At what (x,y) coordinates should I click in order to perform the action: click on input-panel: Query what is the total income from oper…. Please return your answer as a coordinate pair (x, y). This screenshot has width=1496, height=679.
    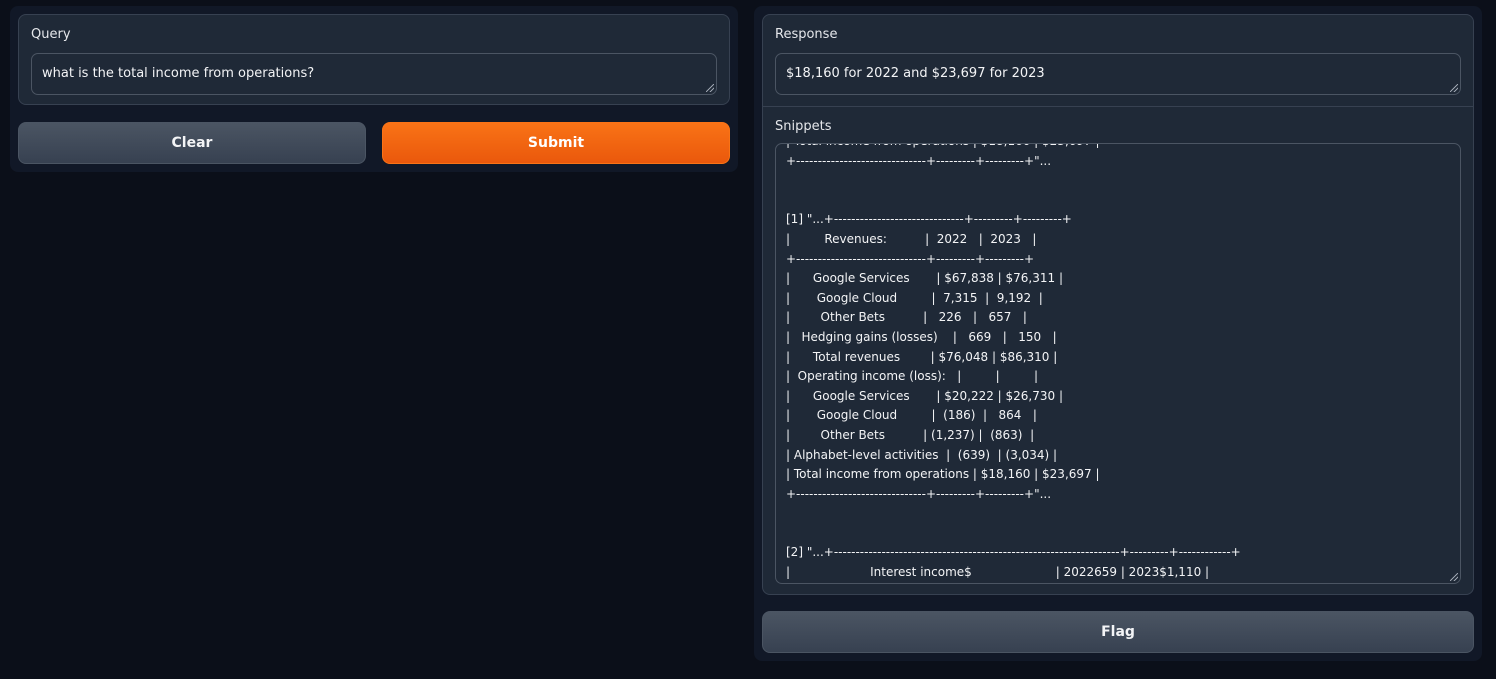
    Looking at the image, I should click on (374, 89).